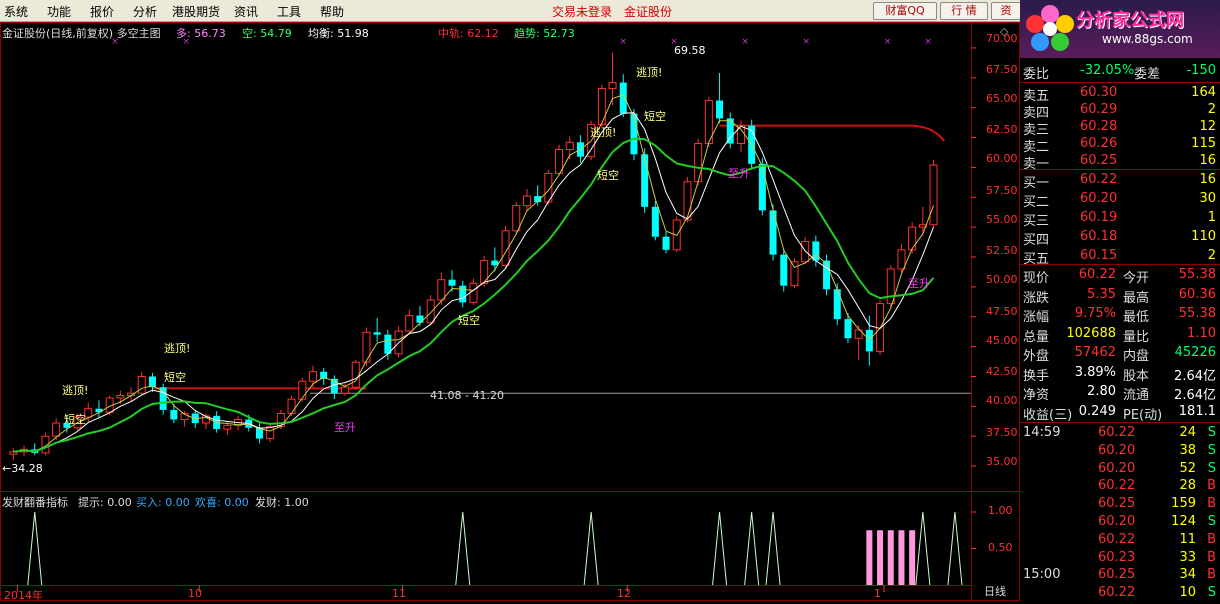 This screenshot has height=604, width=1220. Describe the element at coordinates (1036, 395) in the screenshot. I see `stat-label: 净资` at that location.